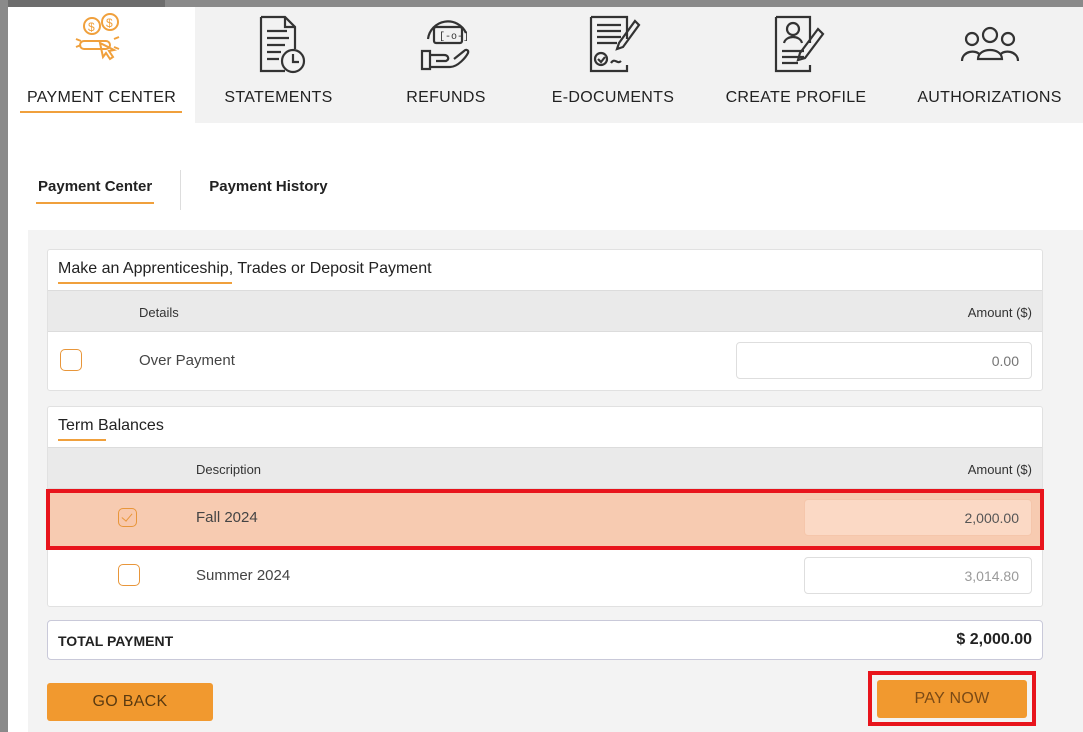 The width and height of the screenshot is (1083, 732). Describe the element at coordinates (545, 517) in the screenshot. I see `table-row: Fall 2024` at that location.